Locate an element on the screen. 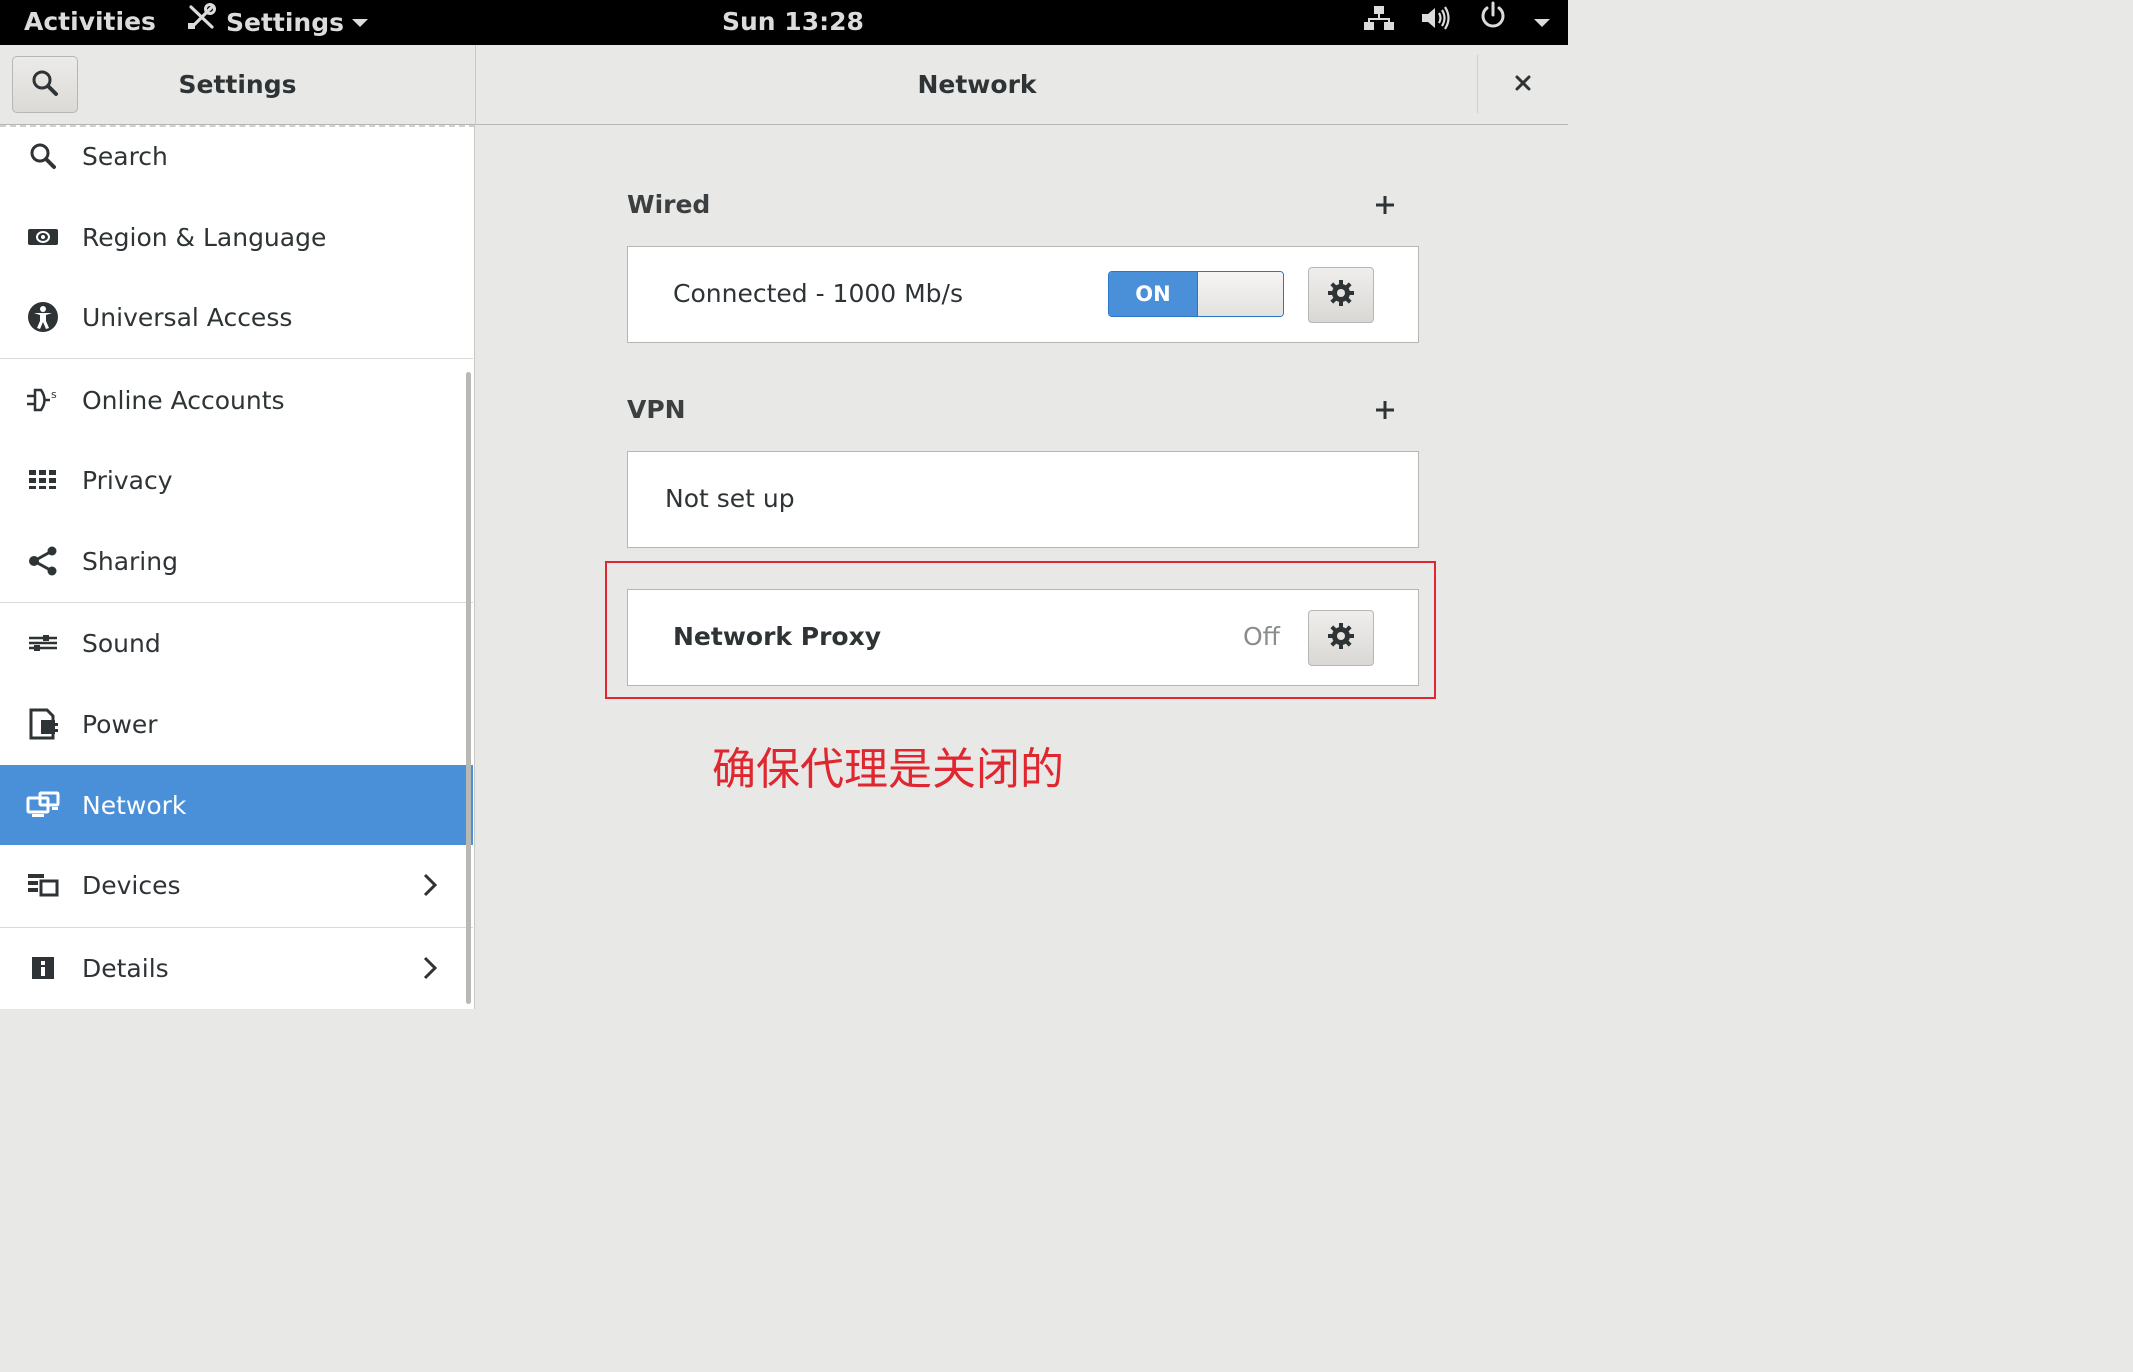  sidebar-item-label: Privacy is located at coordinates (127, 480).